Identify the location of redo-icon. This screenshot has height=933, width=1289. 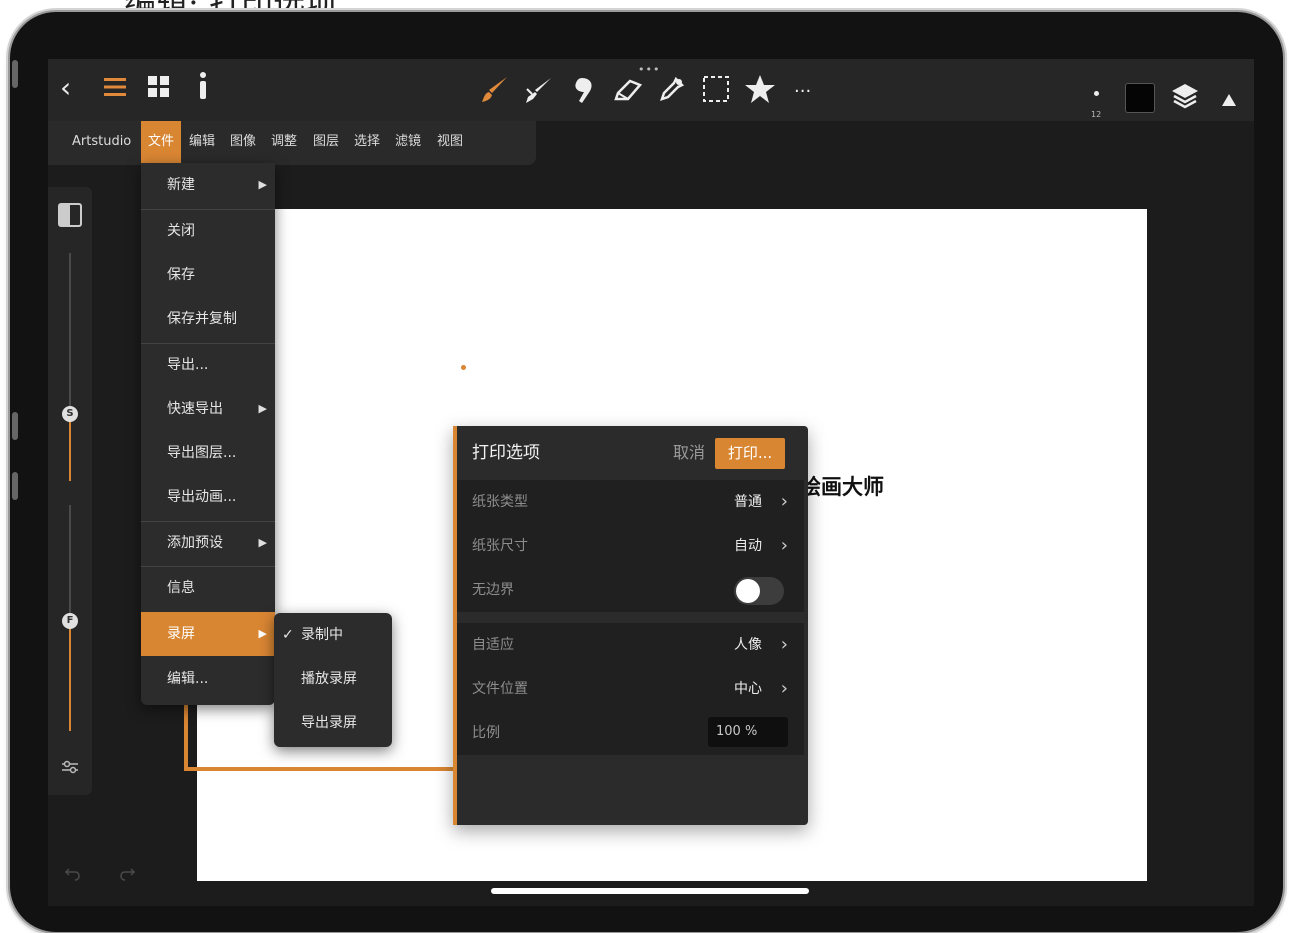
(127, 876).